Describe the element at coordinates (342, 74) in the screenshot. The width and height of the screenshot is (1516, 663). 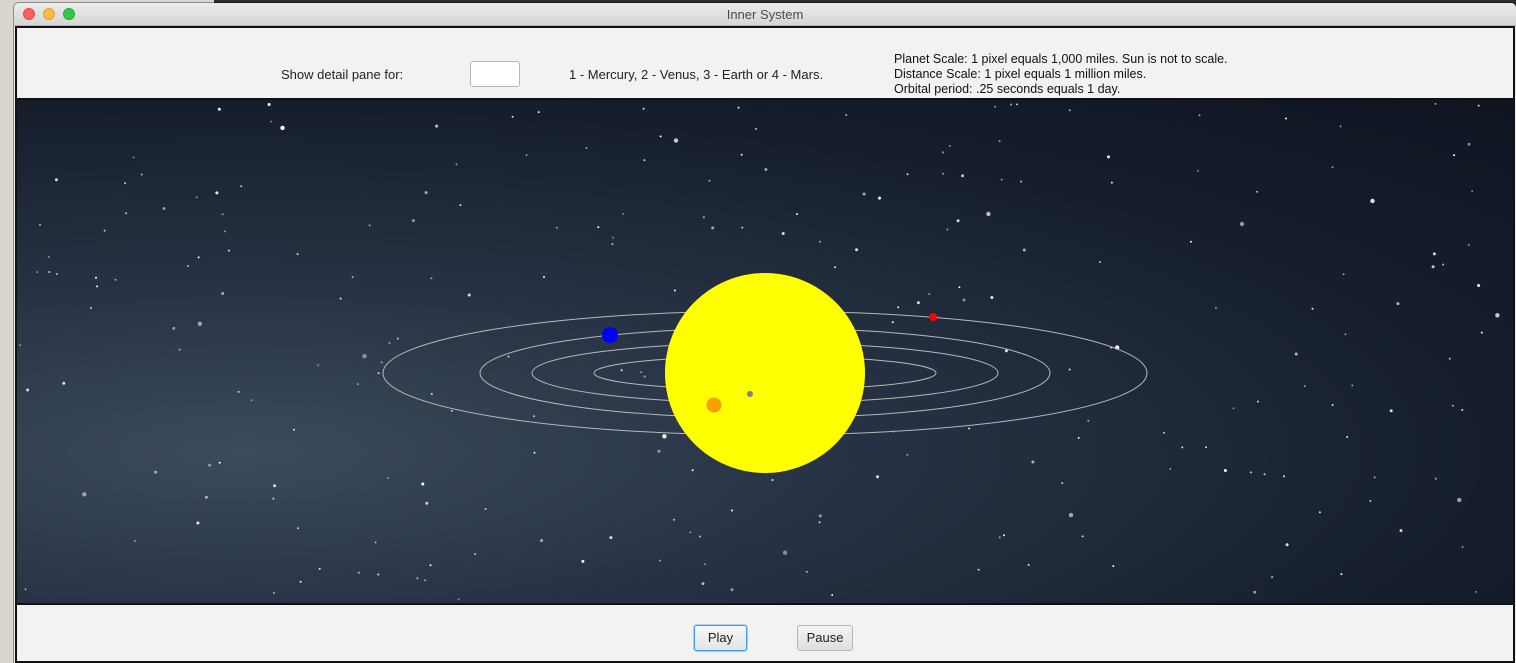
I see `detail-pane-label: Show detail pane for:` at that location.